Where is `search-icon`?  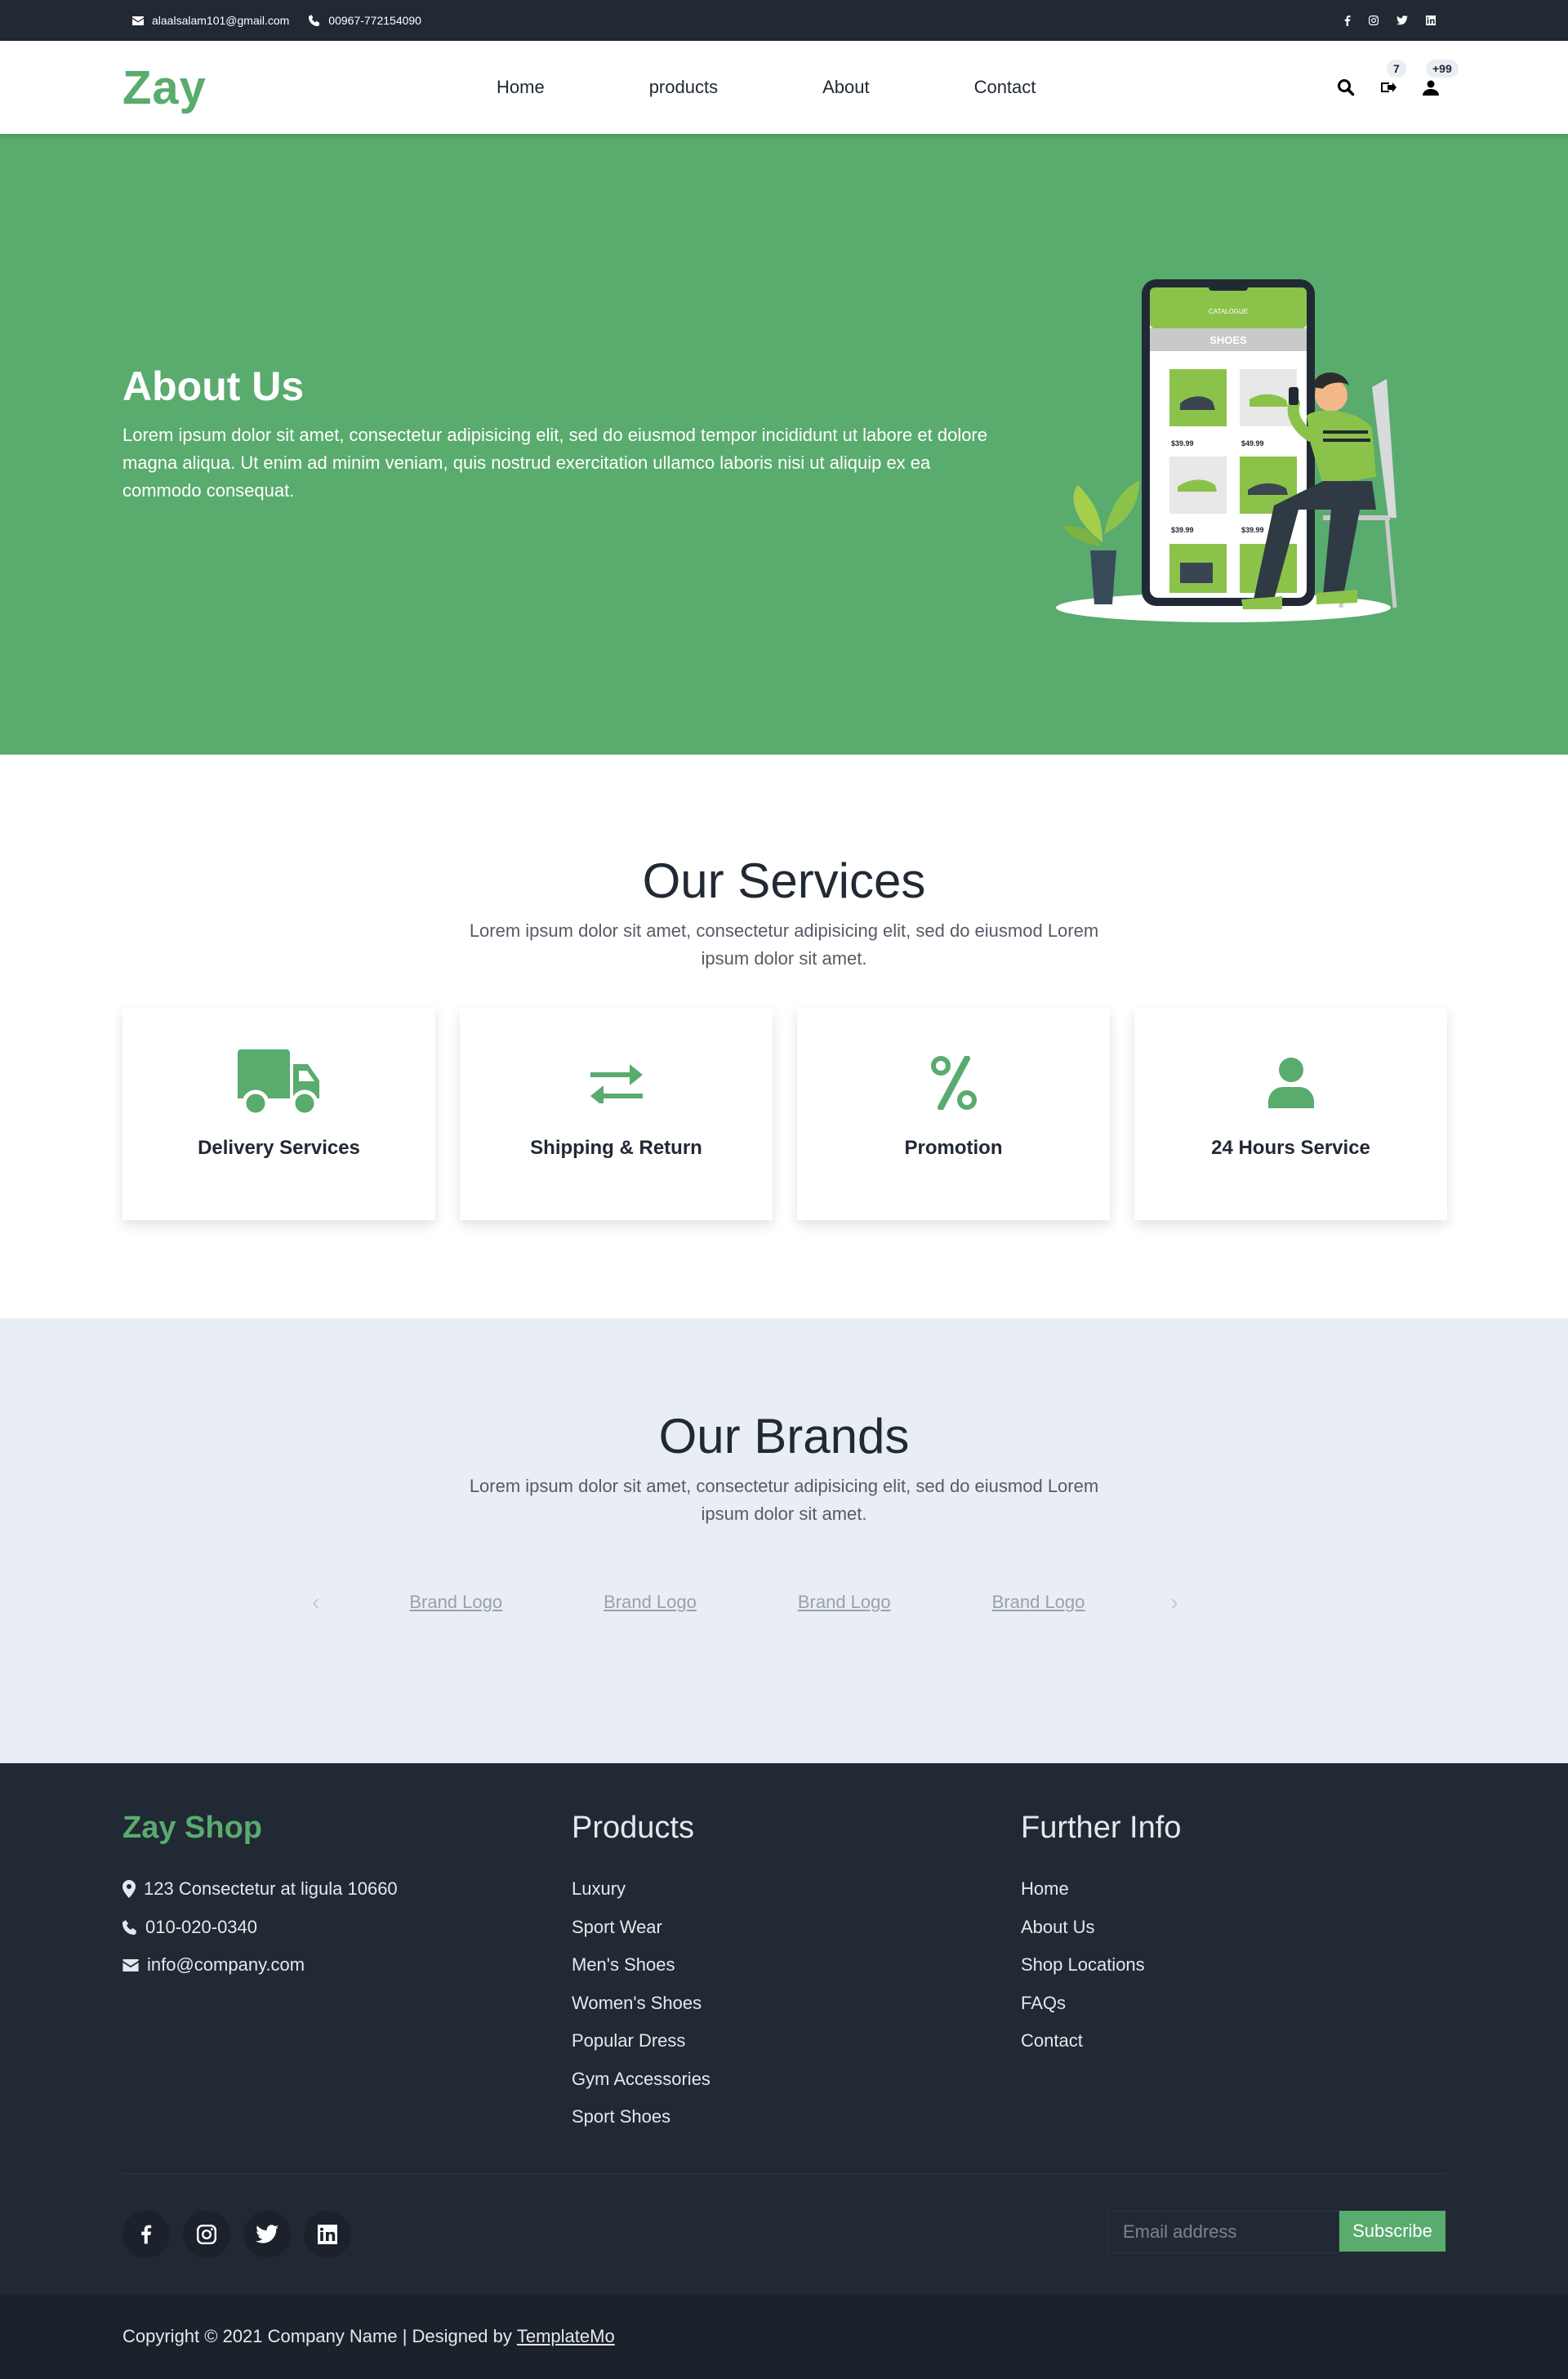
search-icon is located at coordinates (1346, 87).